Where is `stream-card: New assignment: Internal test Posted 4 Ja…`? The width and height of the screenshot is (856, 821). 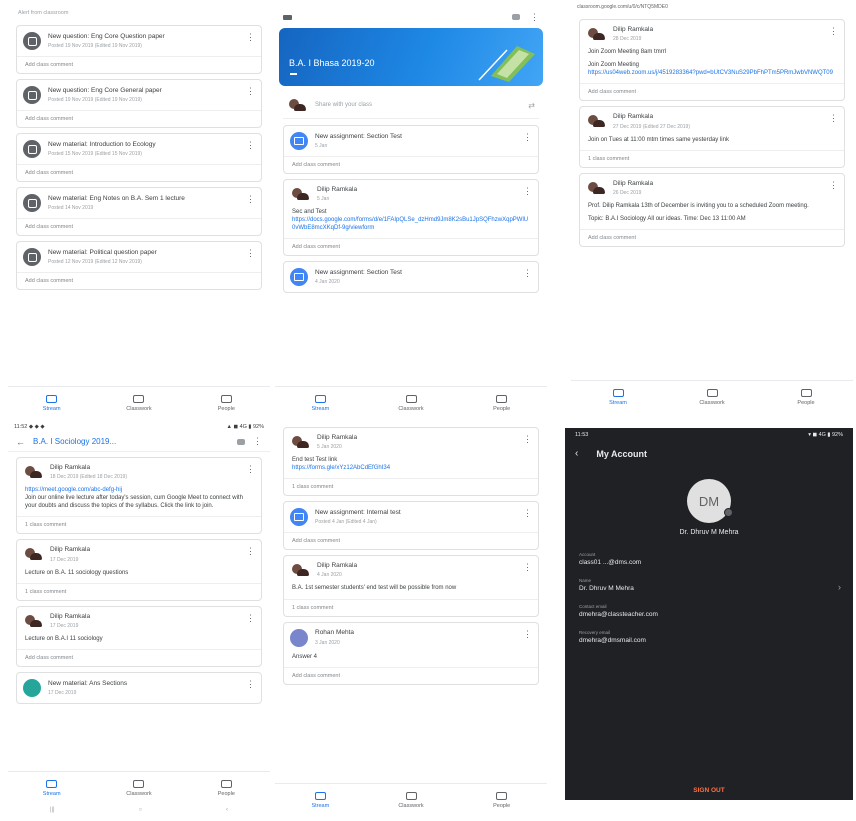
stream-card: New assignment: Internal test Posted 4 Ja… is located at coordinates (411, 526).